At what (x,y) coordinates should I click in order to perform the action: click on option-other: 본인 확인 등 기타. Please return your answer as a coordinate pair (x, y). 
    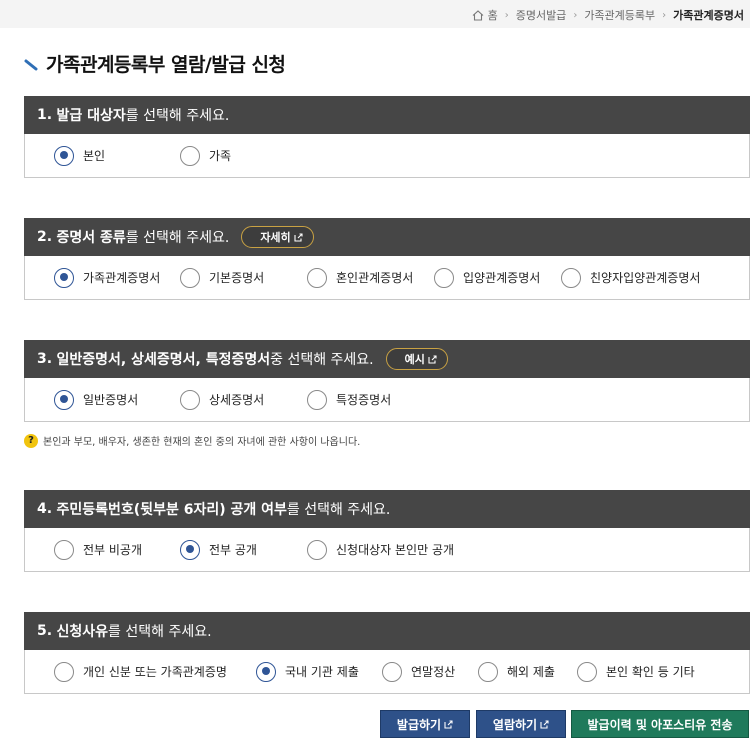
    Looking at the image, I should click on (636, 671).